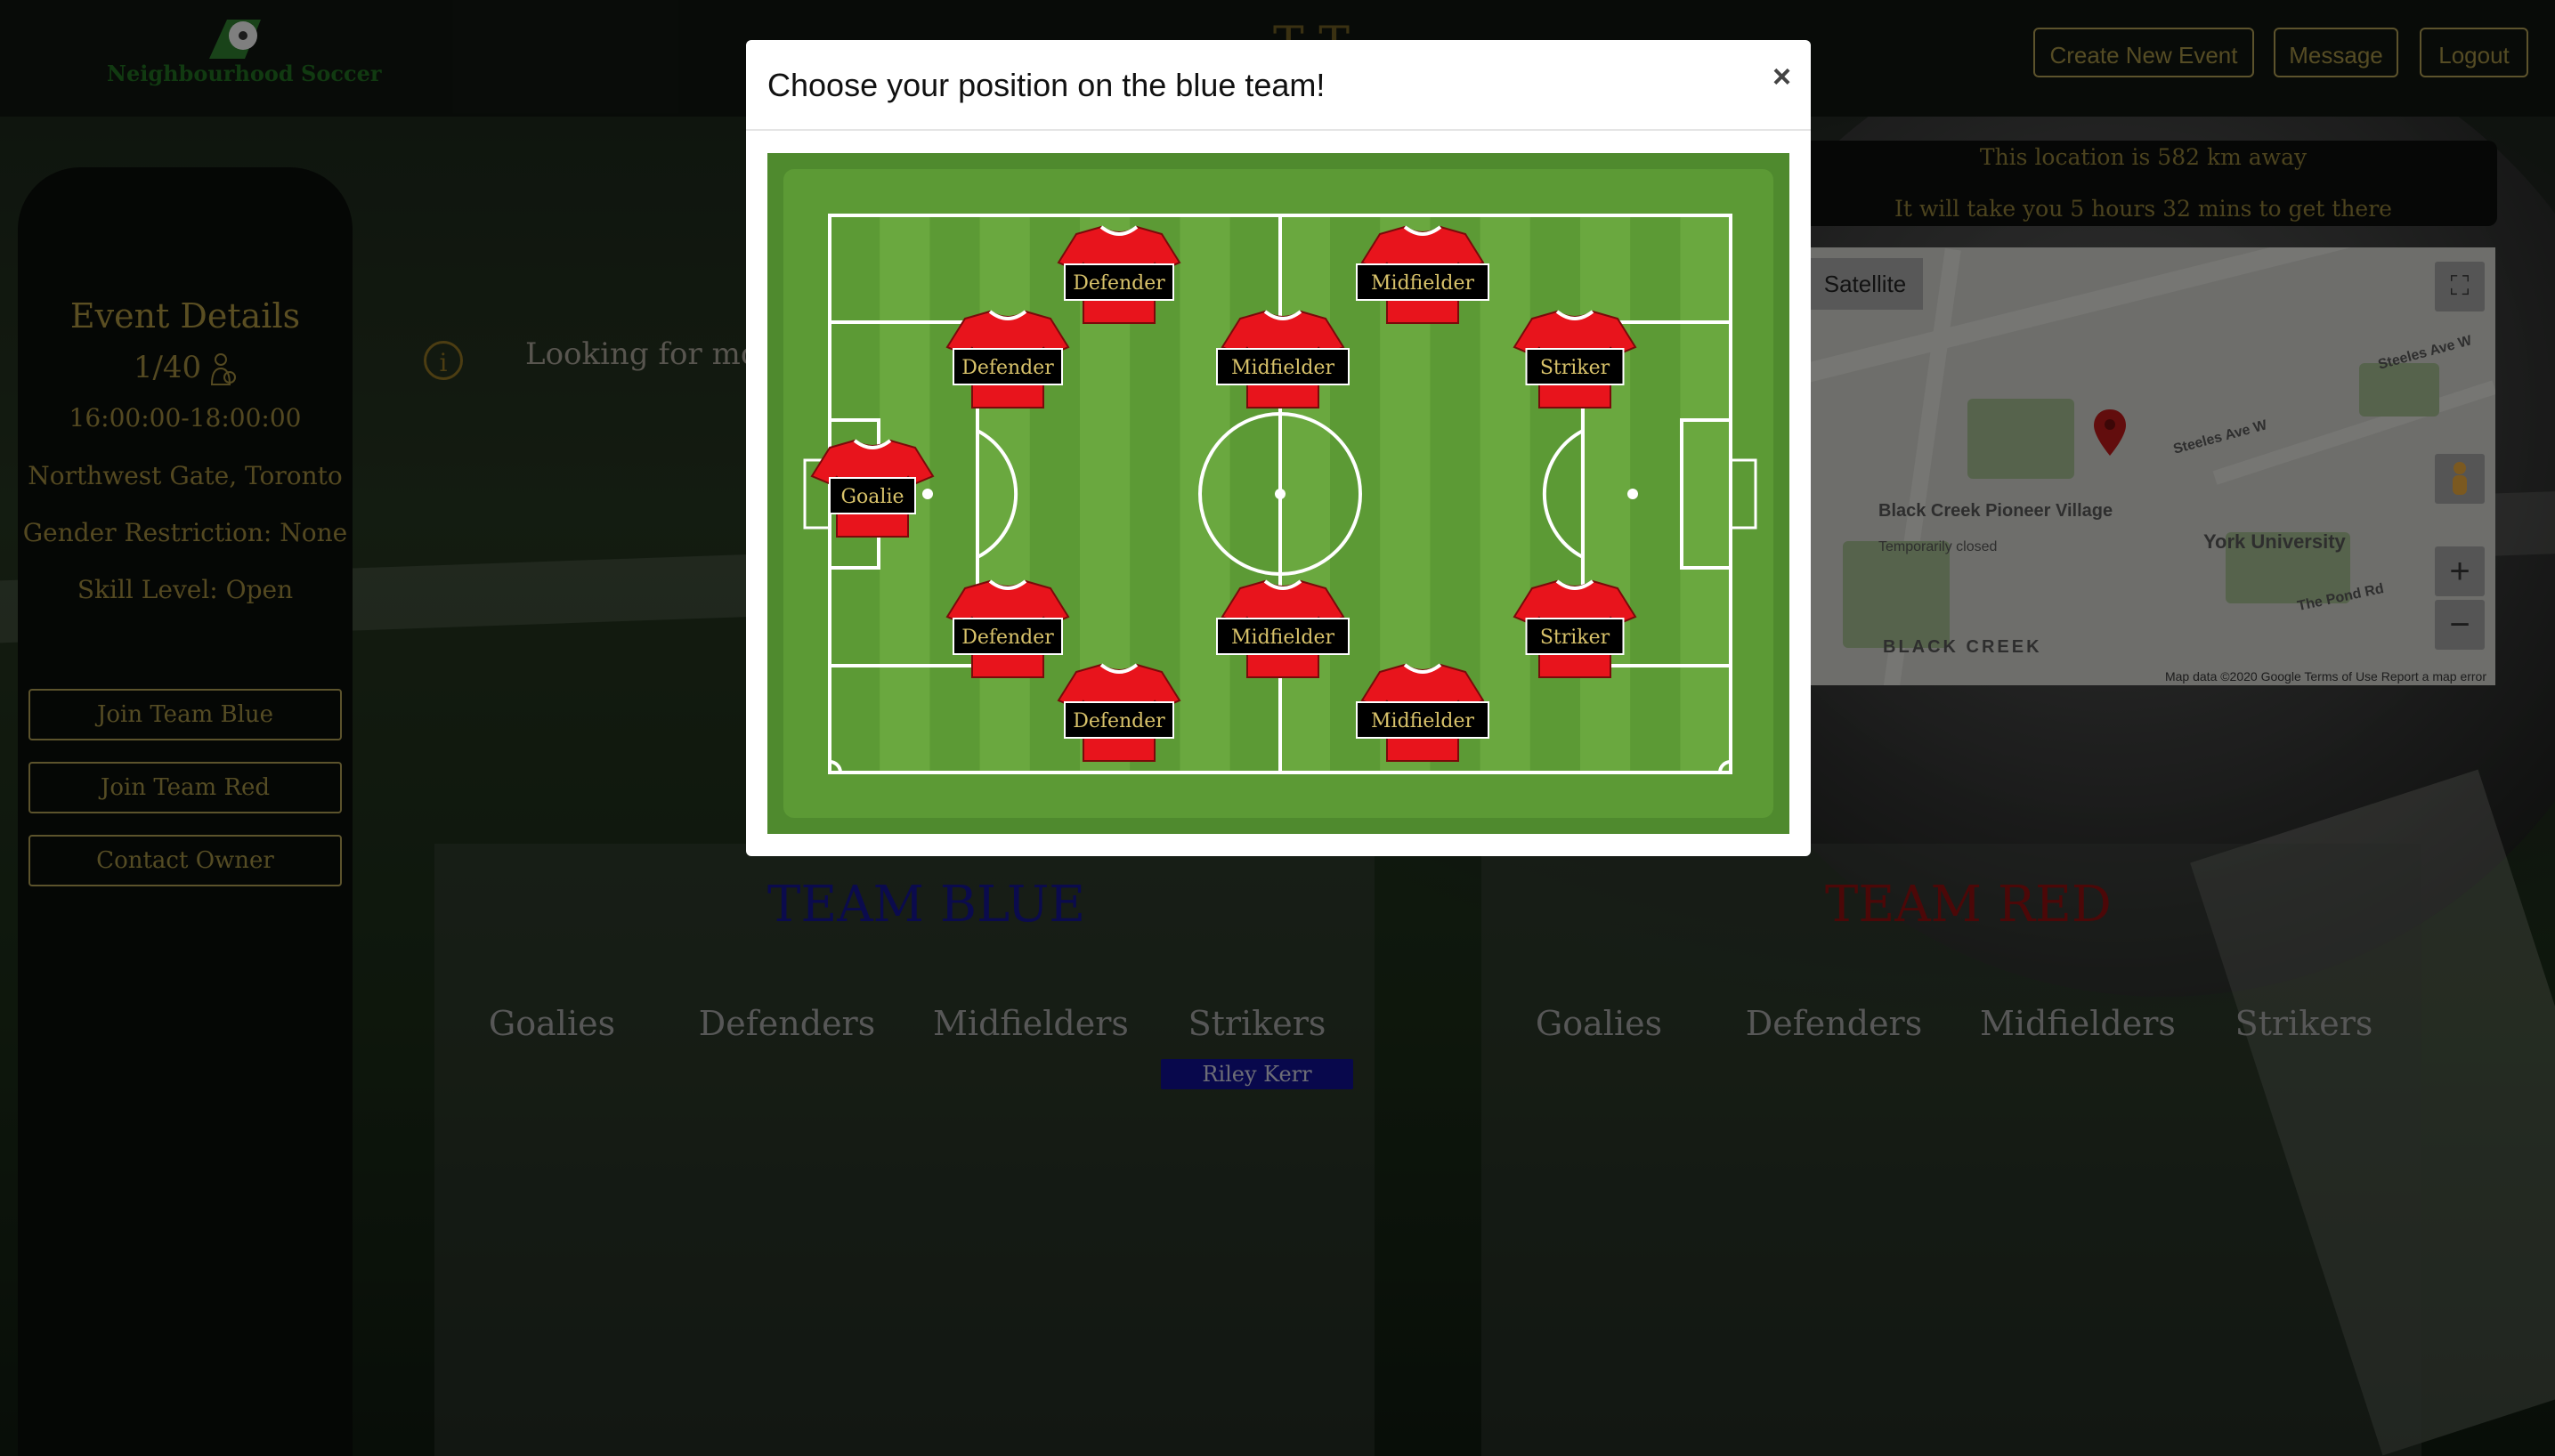 Image resolution: width=2555 pixels, height=1456 pixels. What do you see at coordinates (1047, 85) in the screenshot?
I see `modal-title: Choose your position on the blue team!` at bounding box center [1047, 85].